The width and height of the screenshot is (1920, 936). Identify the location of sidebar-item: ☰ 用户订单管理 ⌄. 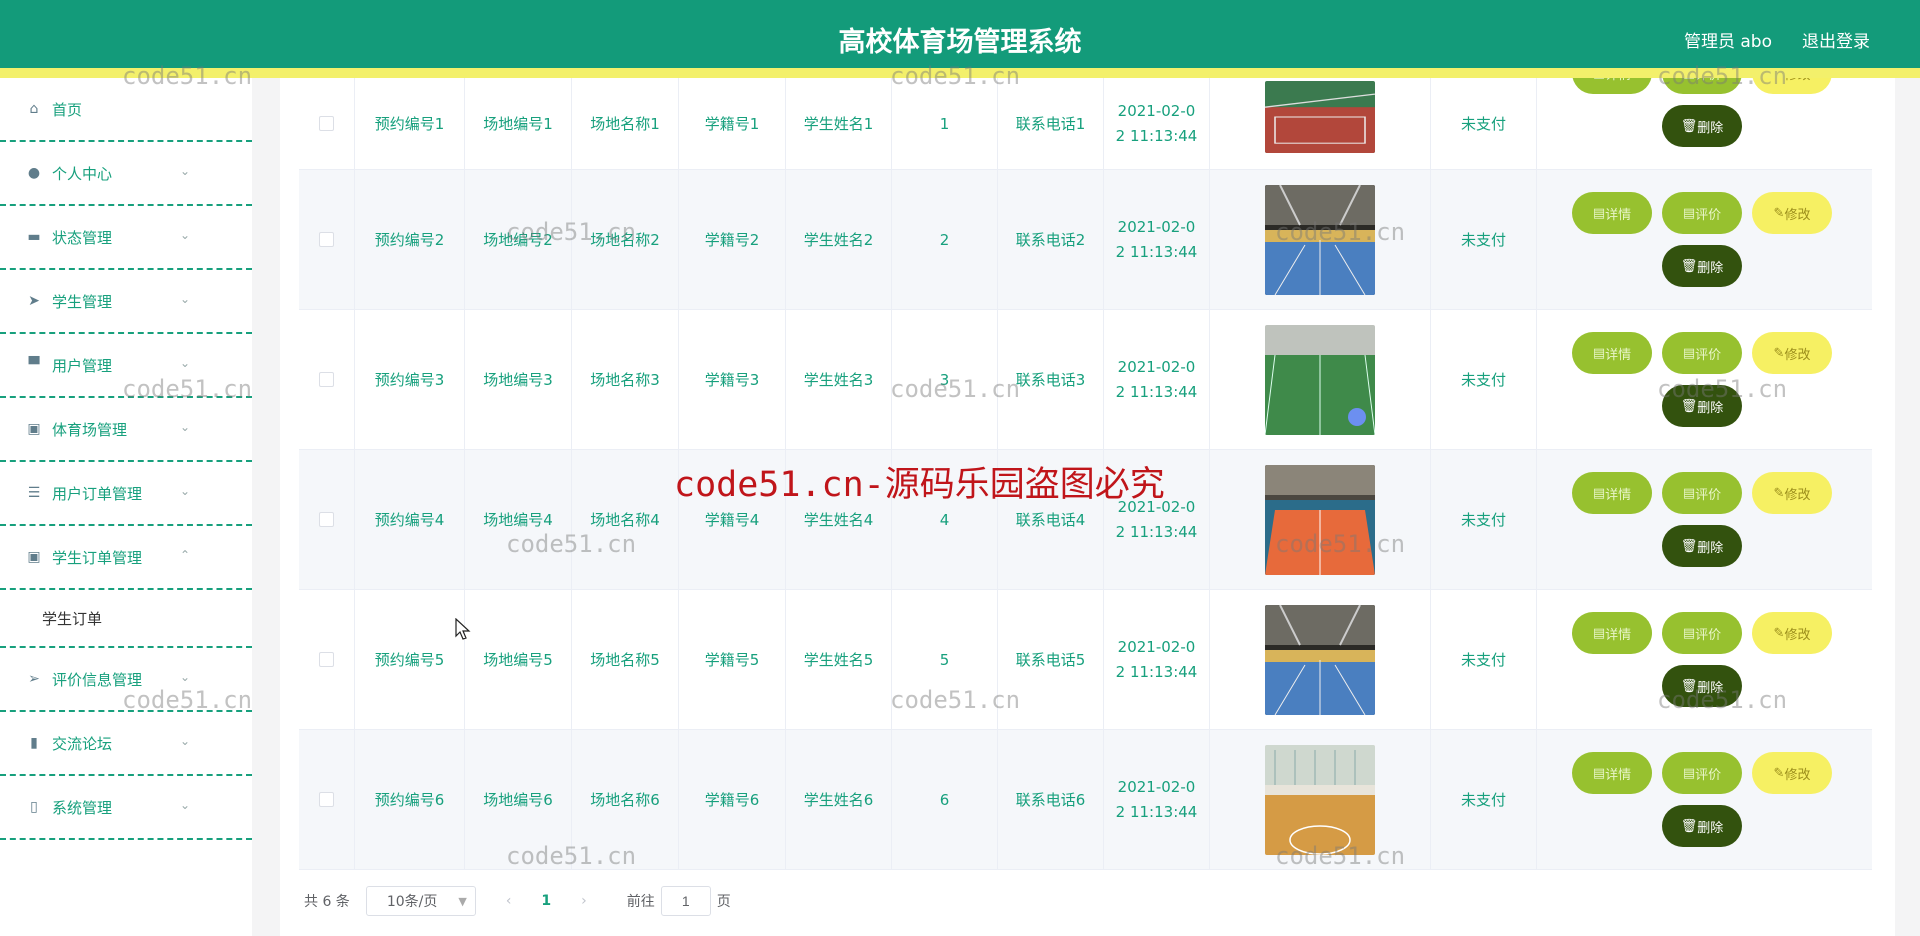
(126, 494).